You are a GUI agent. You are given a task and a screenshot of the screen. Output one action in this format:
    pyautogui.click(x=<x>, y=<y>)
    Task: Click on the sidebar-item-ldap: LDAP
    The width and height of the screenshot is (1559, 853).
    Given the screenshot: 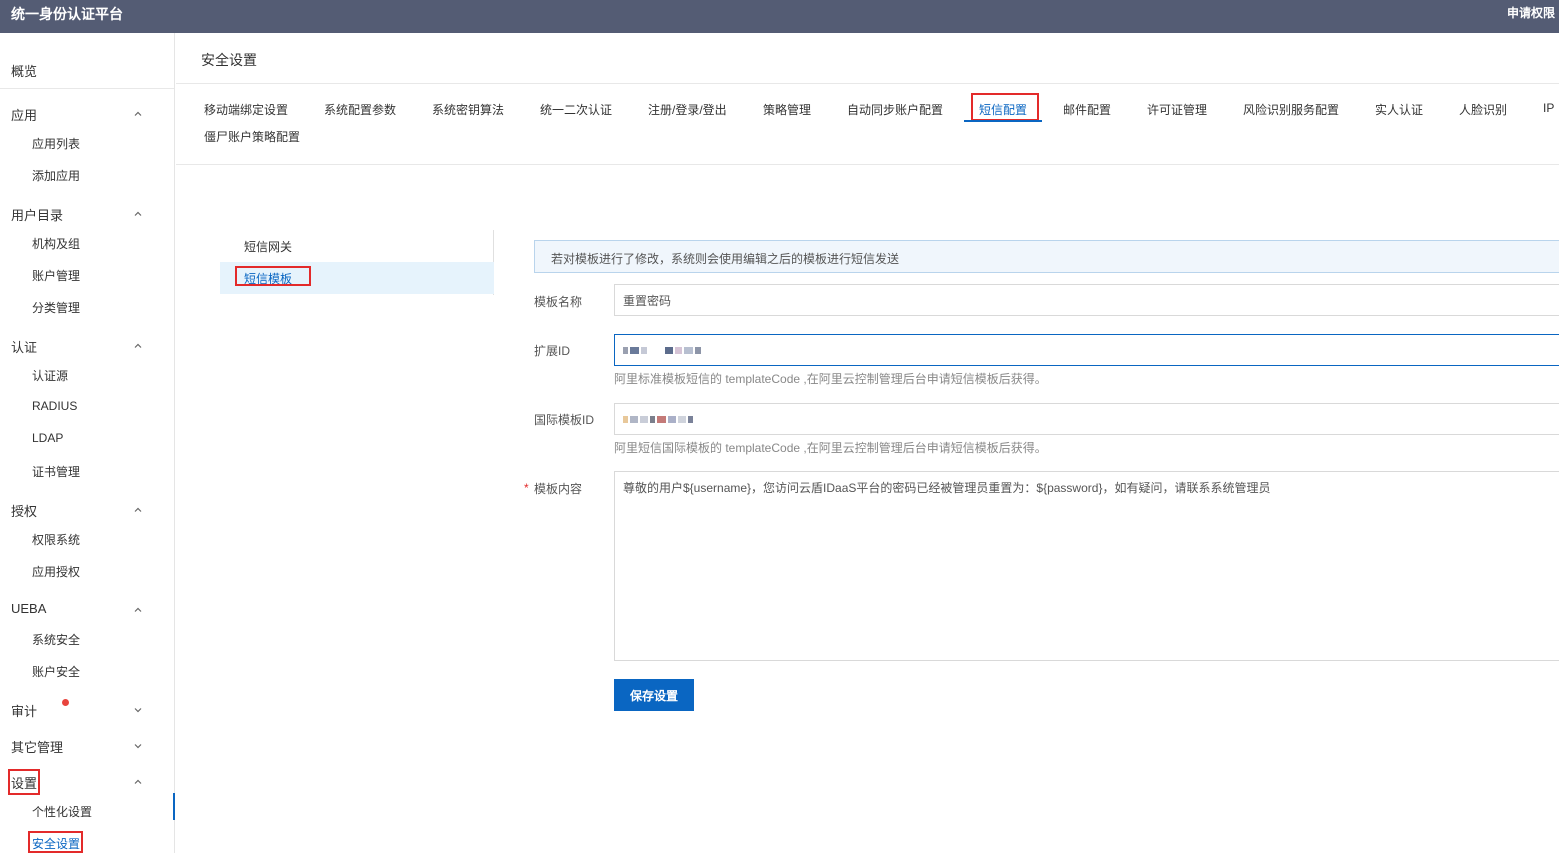 What is the action you would take?
    pyautogui.click(x=47, y=438)
    